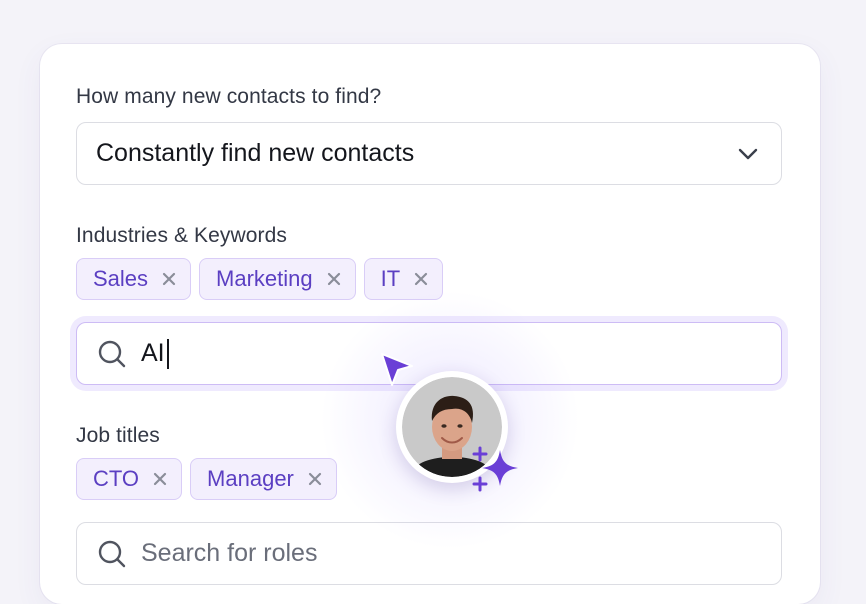 The width and height of the screenshot is (866, 604). What do you see at coordinates (250, 478) in the screenshot?
I see `tag-label: Manager` at bounding box center [250, 478].